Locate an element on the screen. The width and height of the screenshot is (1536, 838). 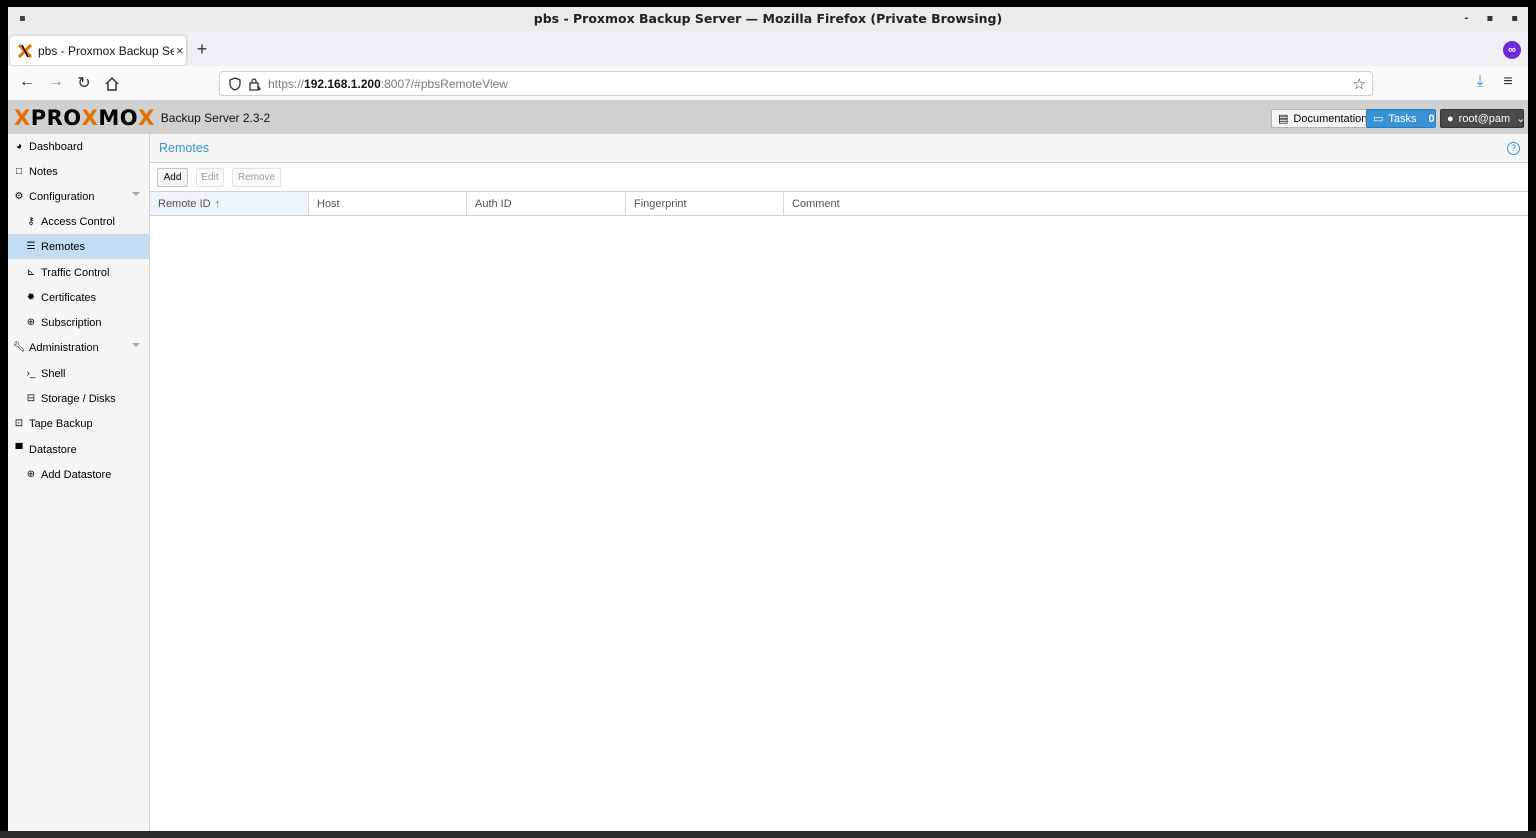
url-scheme: https:// is located at coordinates (286, 83).